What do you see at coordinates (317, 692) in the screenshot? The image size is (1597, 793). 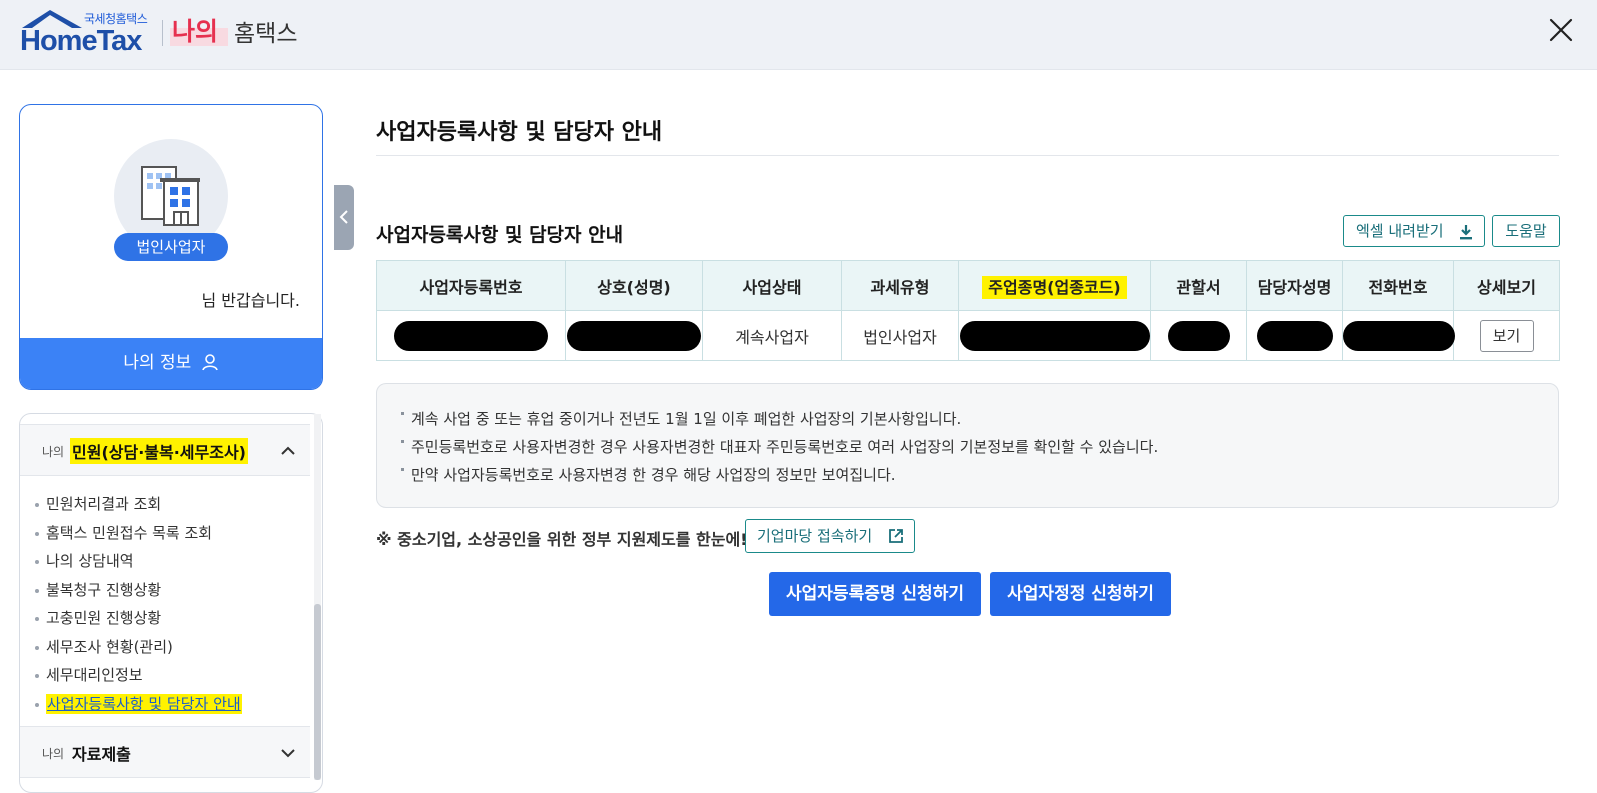 I see `sidebar-scrollbar-thumb` at bounding box center [317, 692].